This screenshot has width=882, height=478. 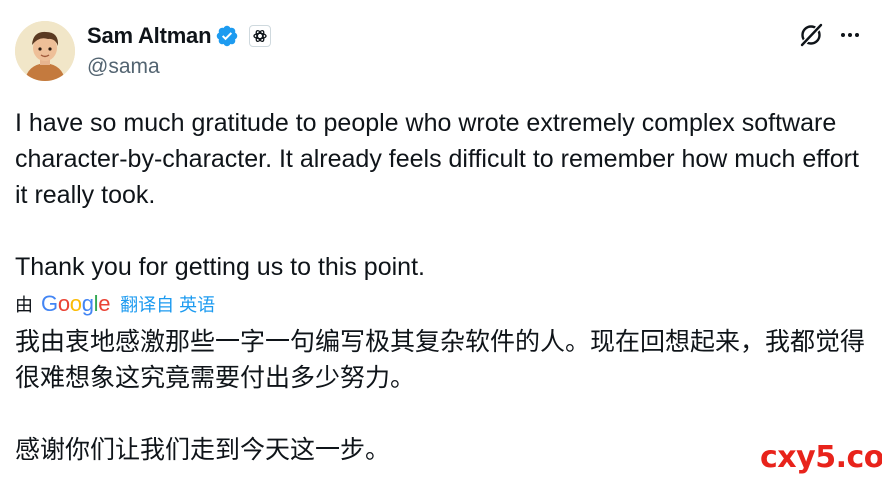 I want to click on translated-from-link: 翻译自 英语, so click(x=167, y=304).